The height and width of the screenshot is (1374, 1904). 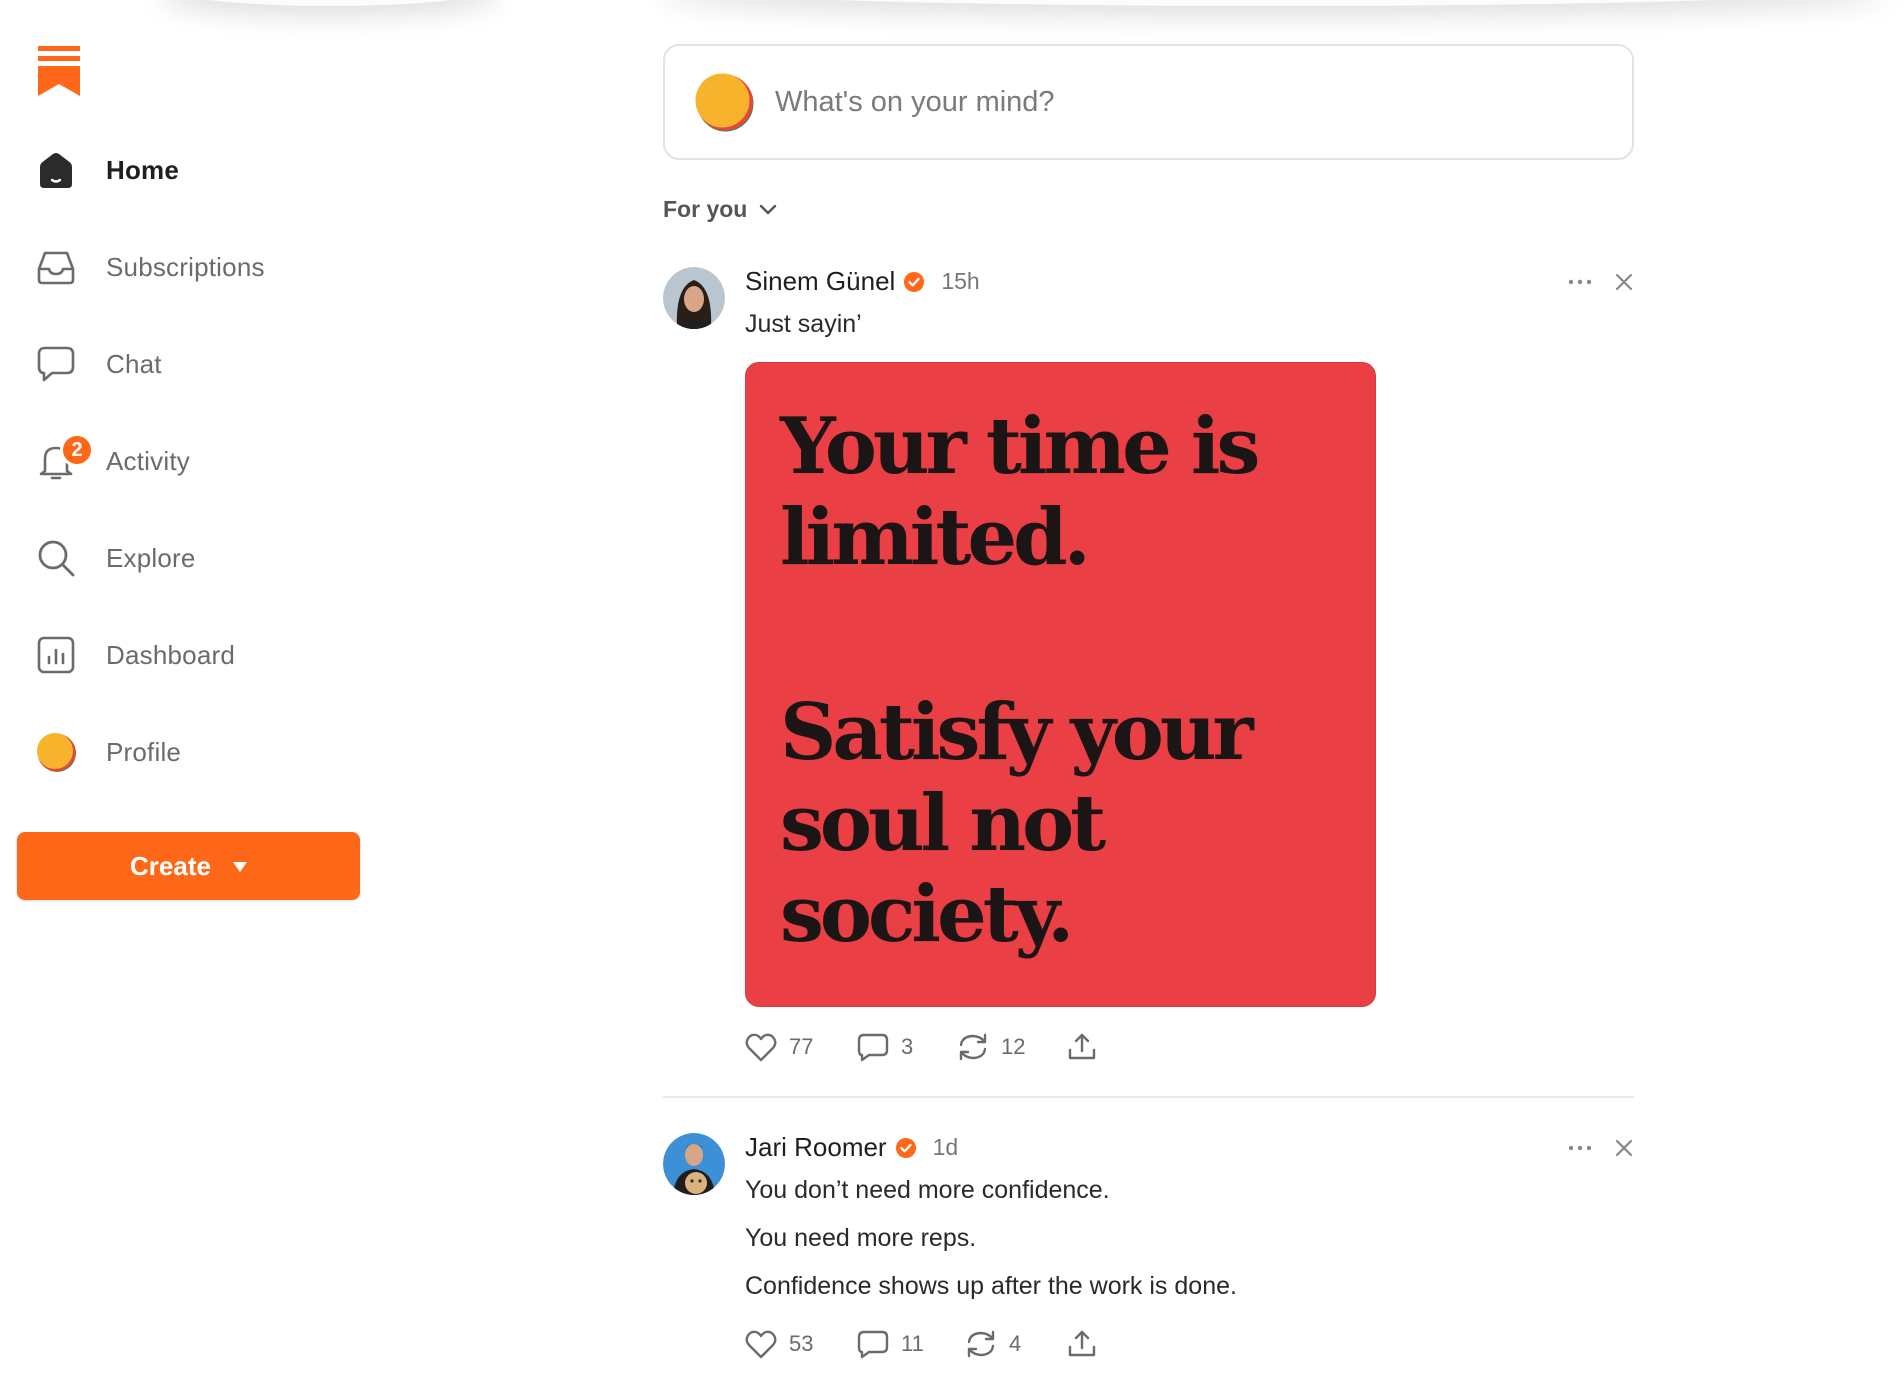 What do you see at coordinates (56, 655) in the screenshot?
I see `bar-chart-icon` at bounding box center [56, 655].